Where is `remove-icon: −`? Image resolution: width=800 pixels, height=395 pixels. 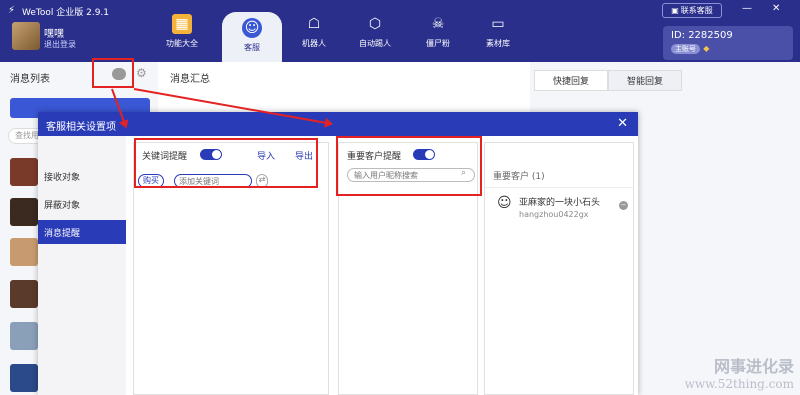
remove-icon: − is located at coordinates (623, 205).